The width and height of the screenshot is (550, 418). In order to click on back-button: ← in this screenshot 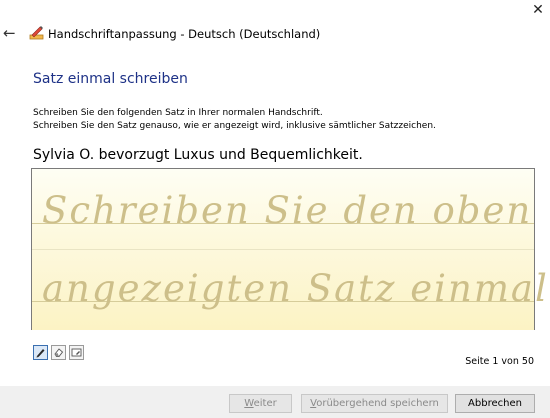, I will do `click(9, 33)`.